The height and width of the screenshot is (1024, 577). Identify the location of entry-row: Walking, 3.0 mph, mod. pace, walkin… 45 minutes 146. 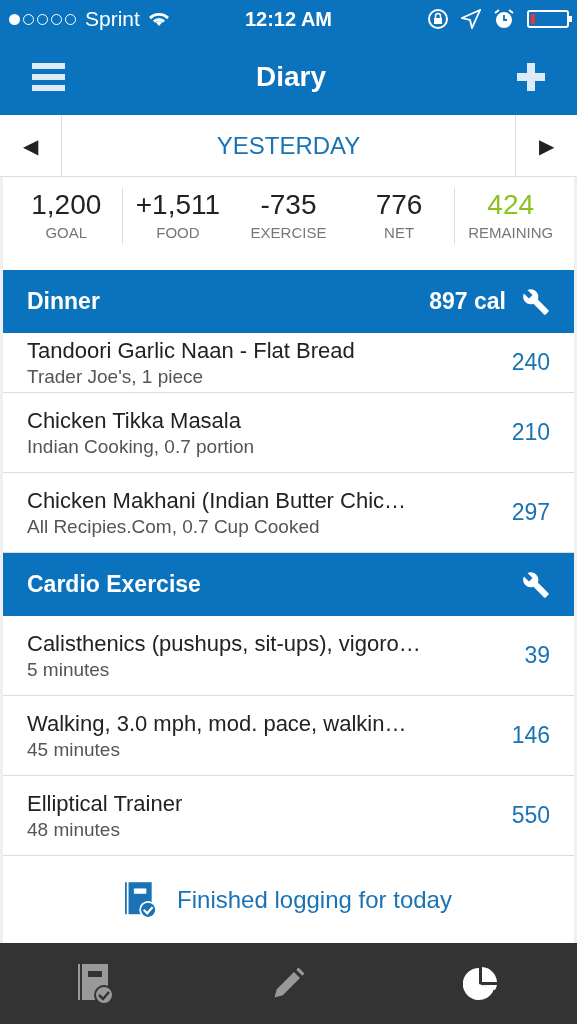
(288, 736).